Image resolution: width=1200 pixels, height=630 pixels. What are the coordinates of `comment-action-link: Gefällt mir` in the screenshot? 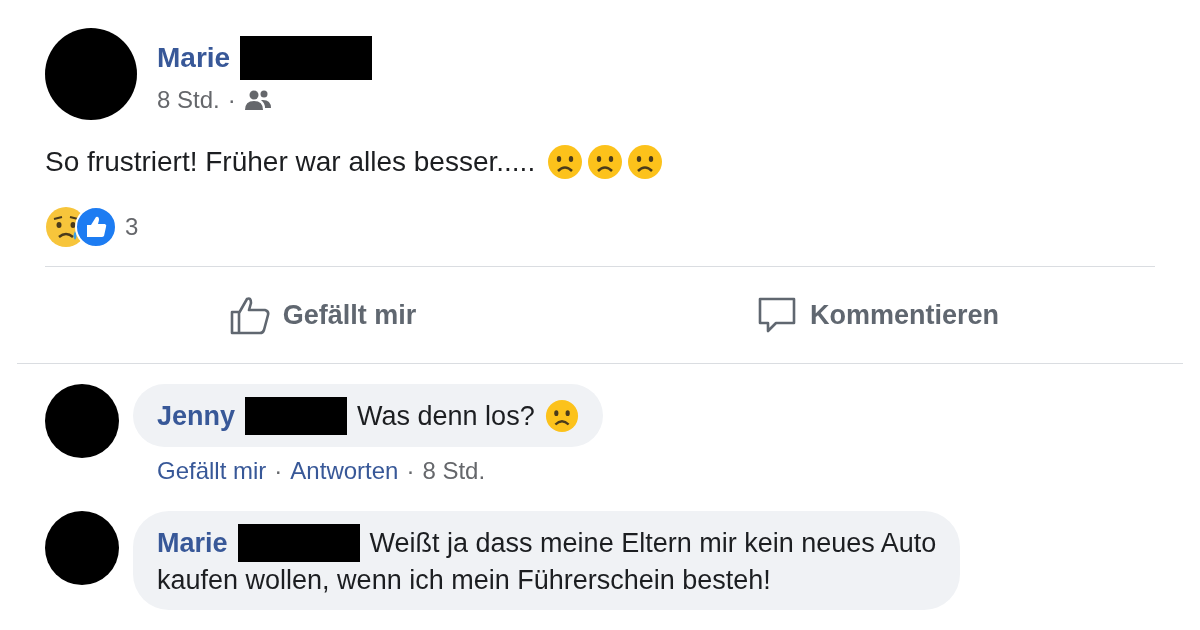 It's located at (212, 471).